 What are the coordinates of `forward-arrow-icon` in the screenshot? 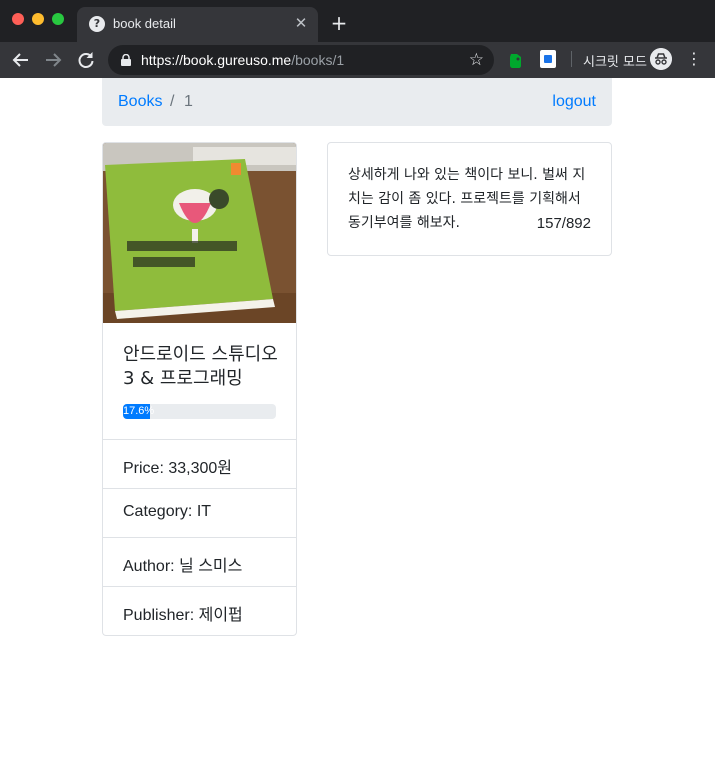 It's located at (53, 60).